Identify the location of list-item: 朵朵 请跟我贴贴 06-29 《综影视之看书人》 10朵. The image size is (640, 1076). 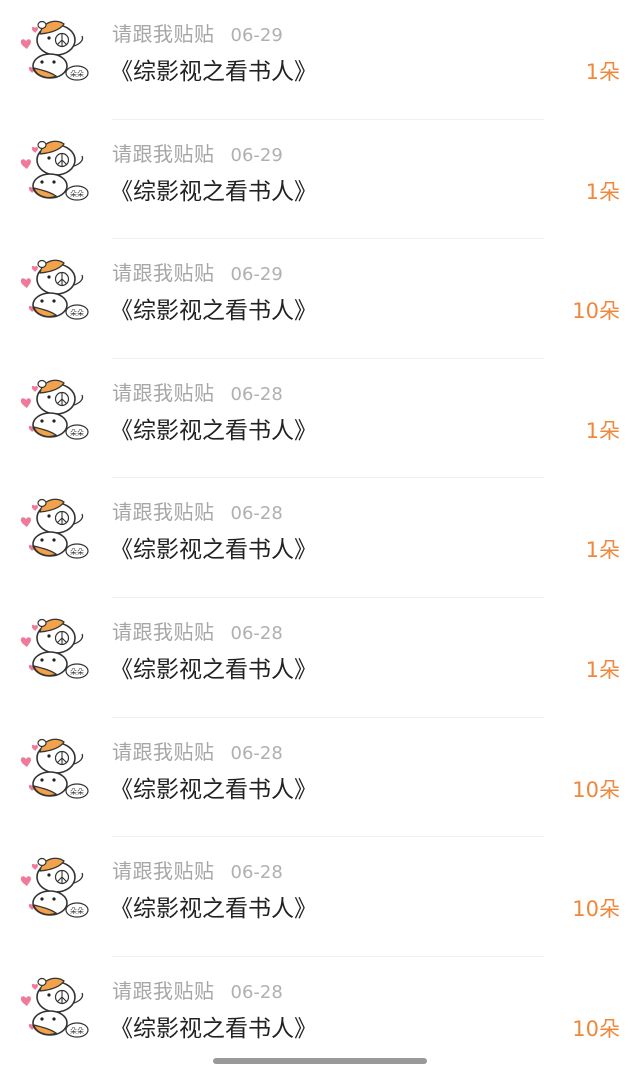
(320, 299).